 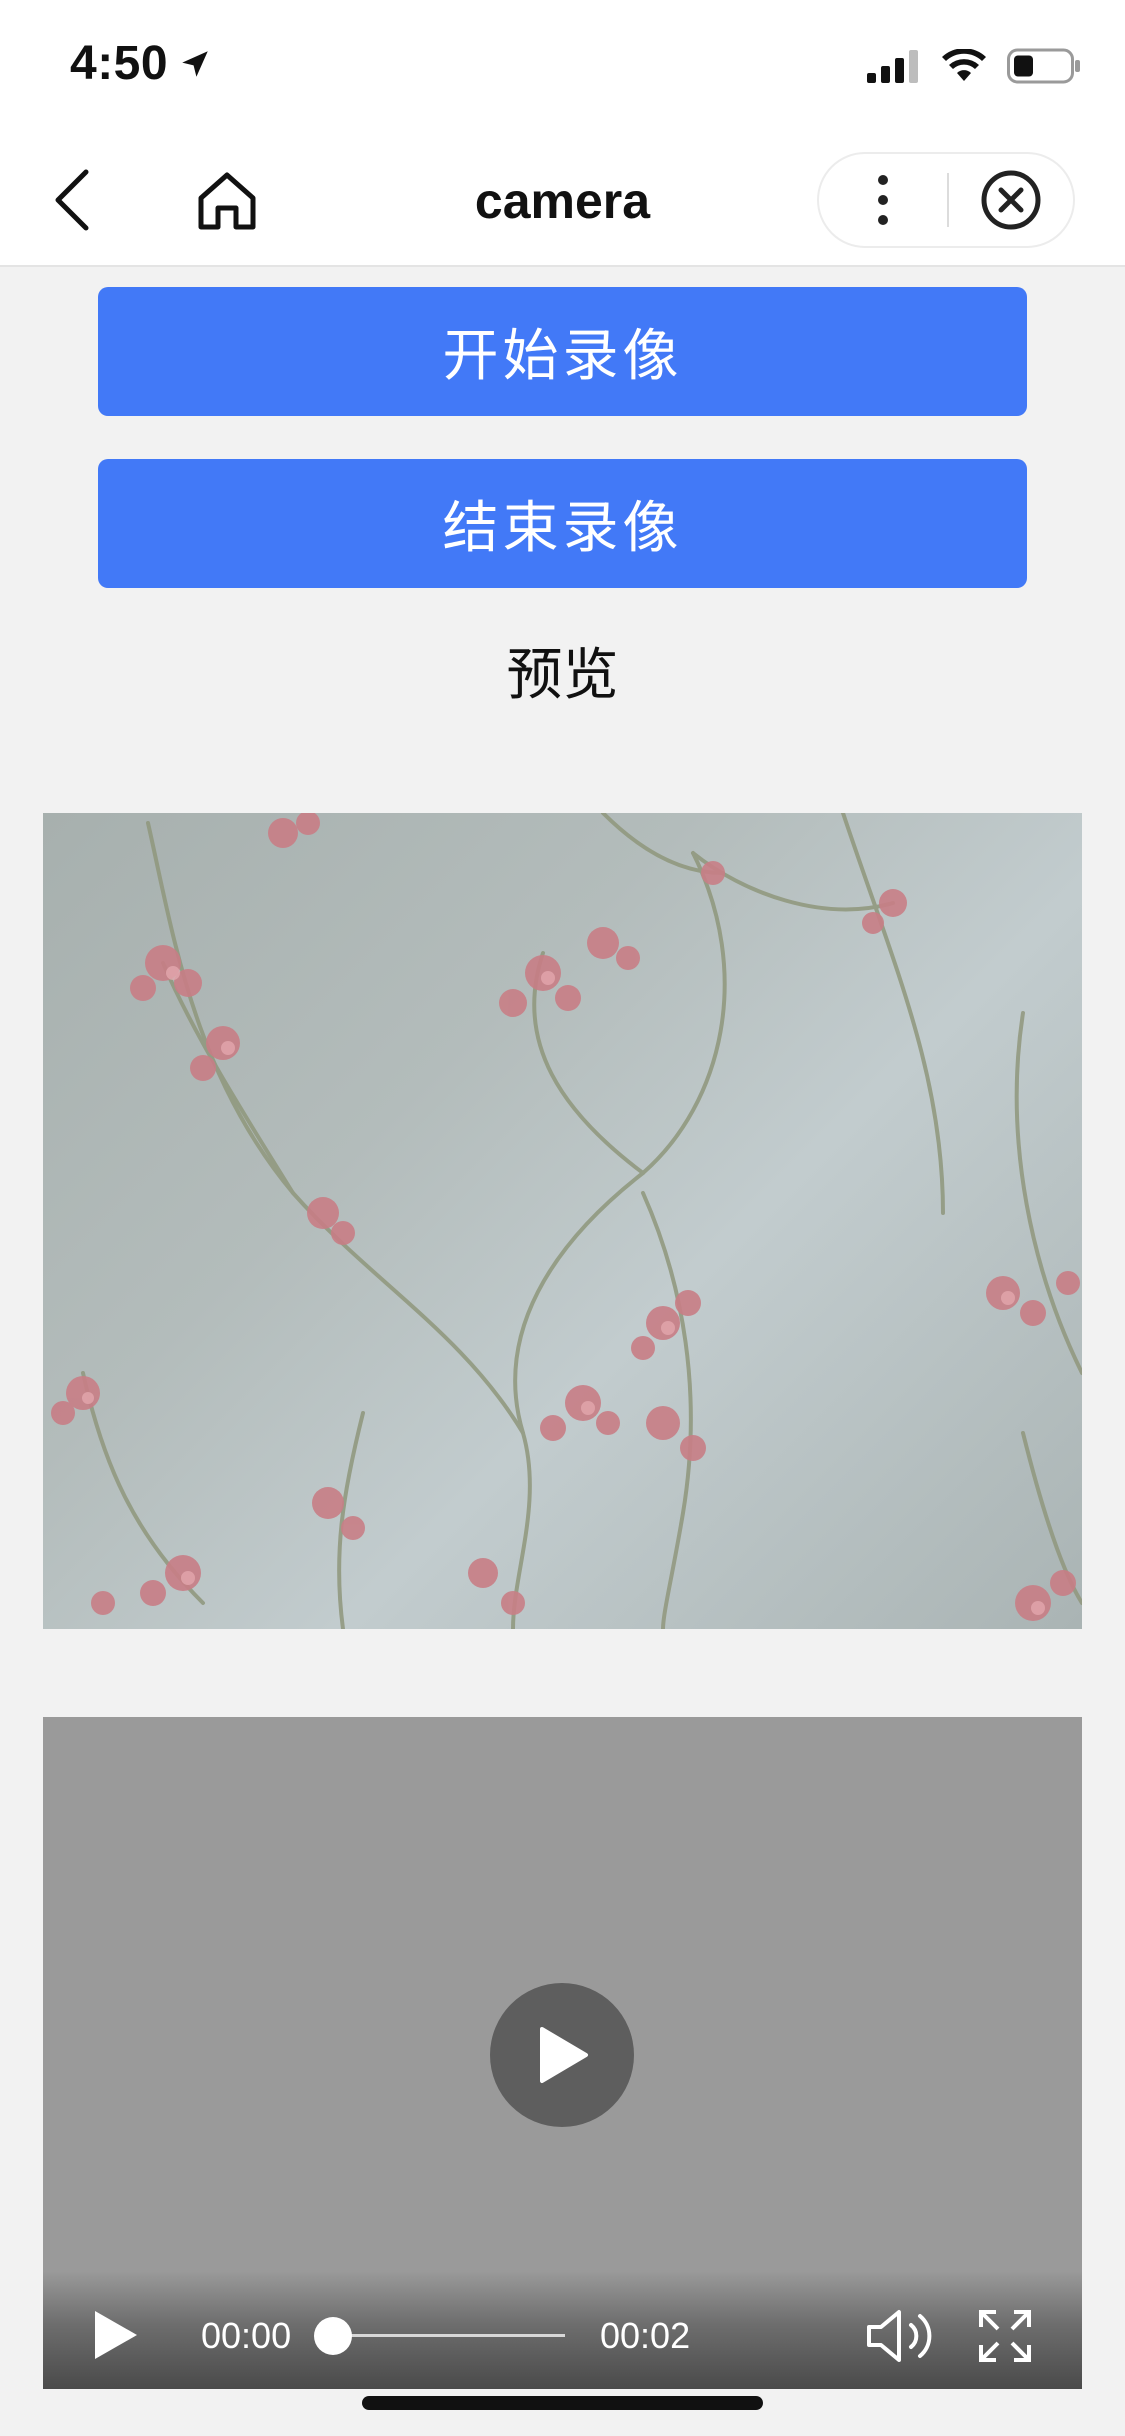 What do you see at coordinates (900, 2336) in the screenshot?
I see `volume-button` at bounding box center [900, 2336].